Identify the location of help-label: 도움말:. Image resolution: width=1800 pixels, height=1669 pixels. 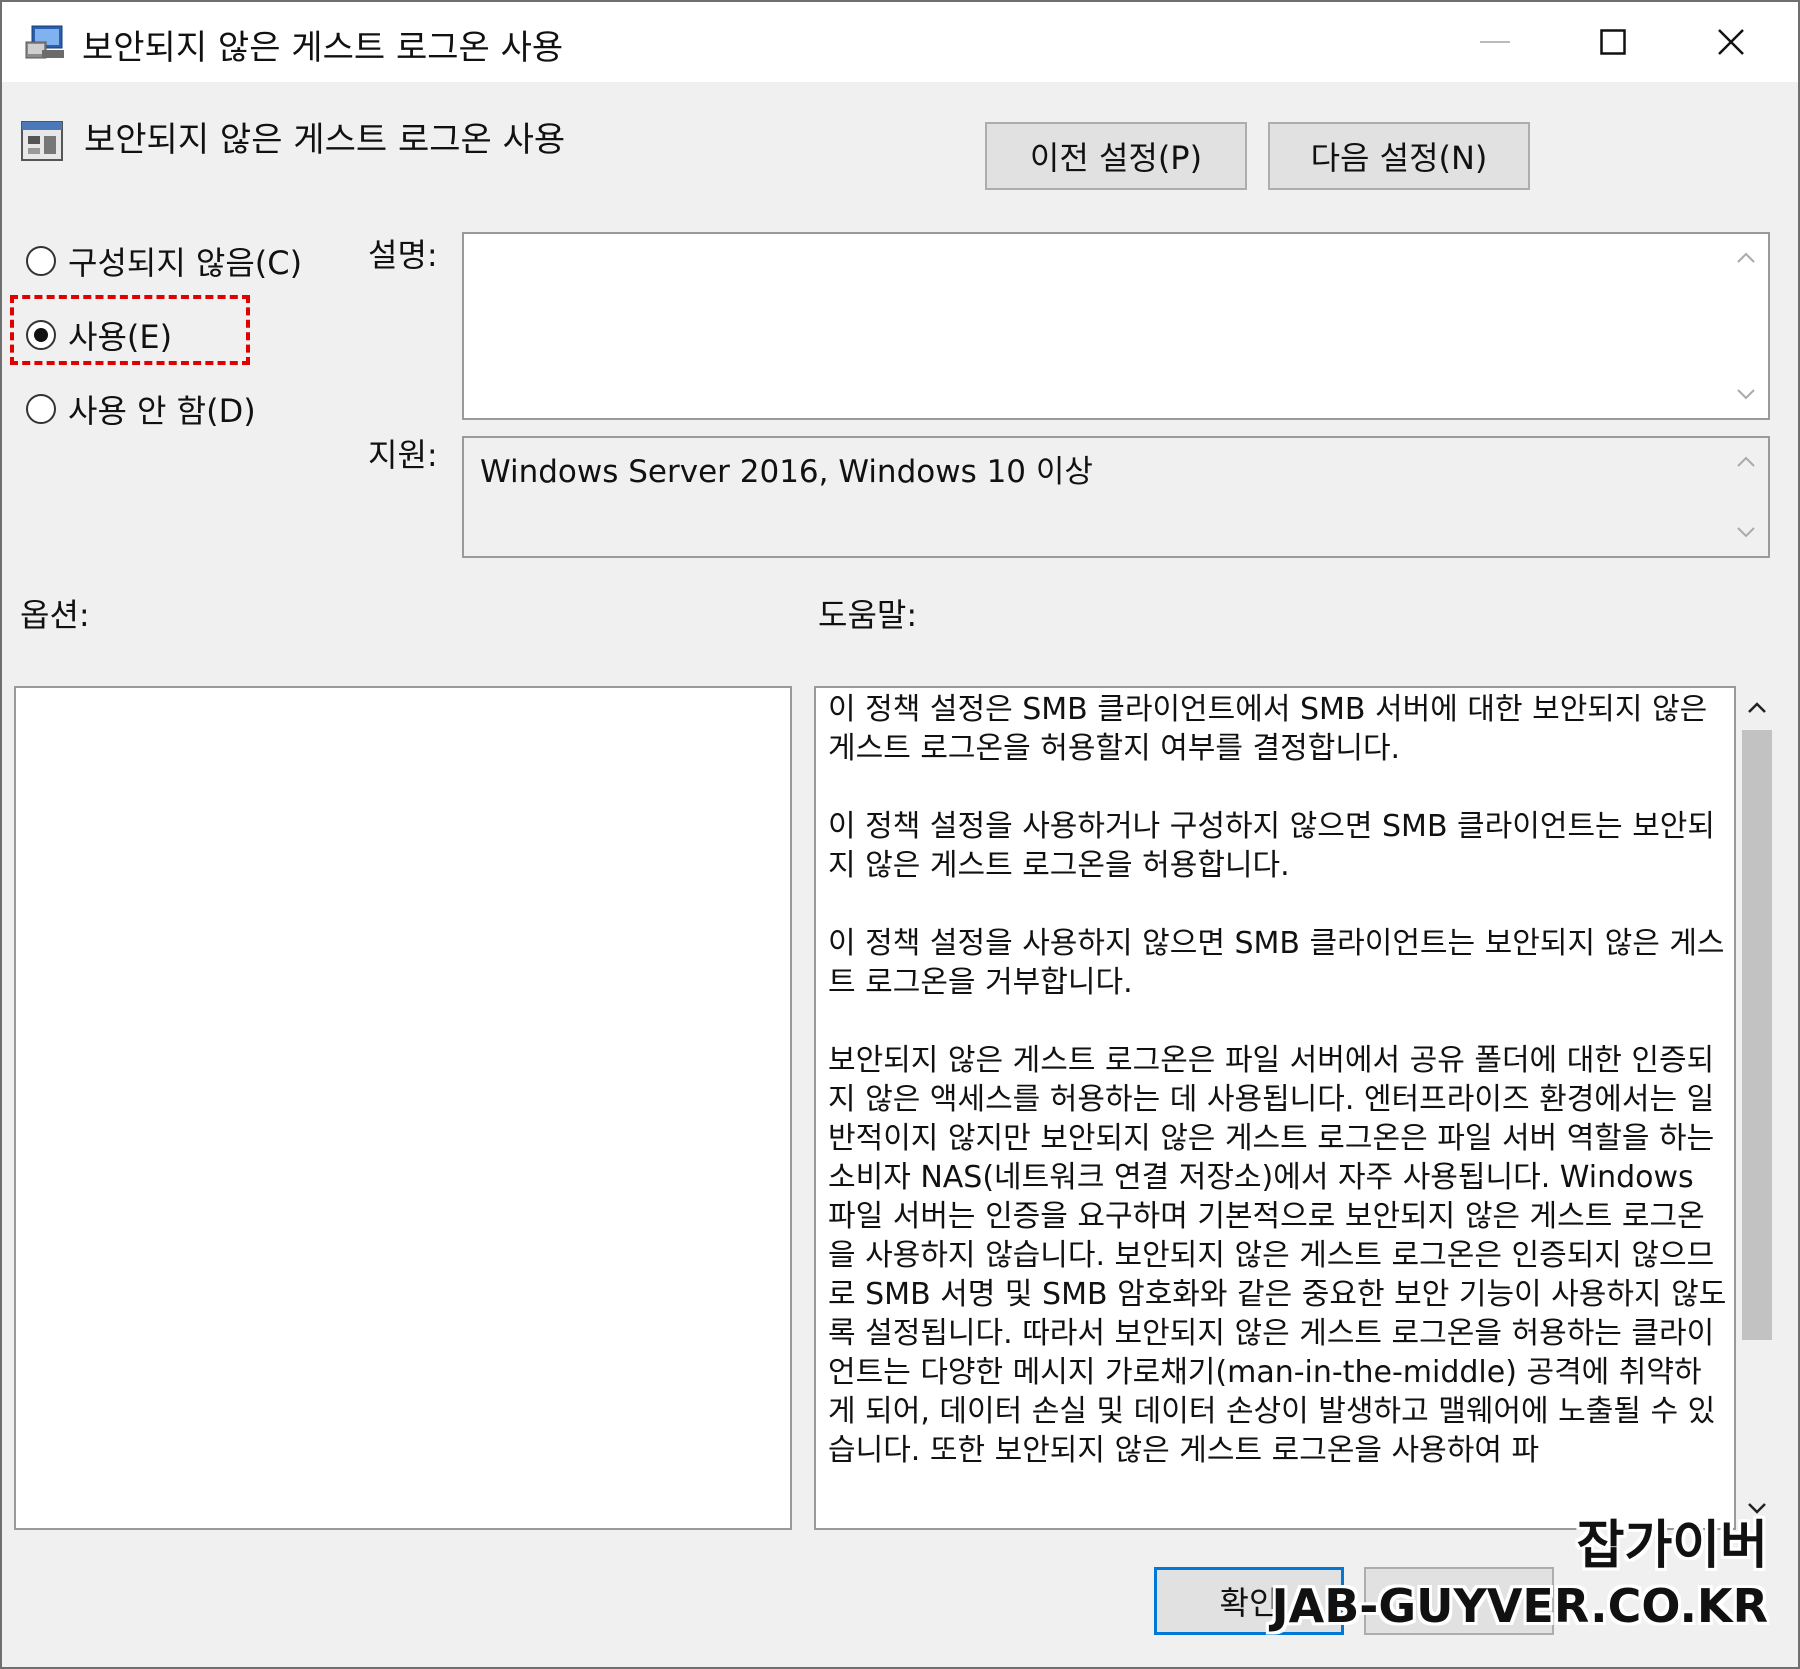
(868, 615).